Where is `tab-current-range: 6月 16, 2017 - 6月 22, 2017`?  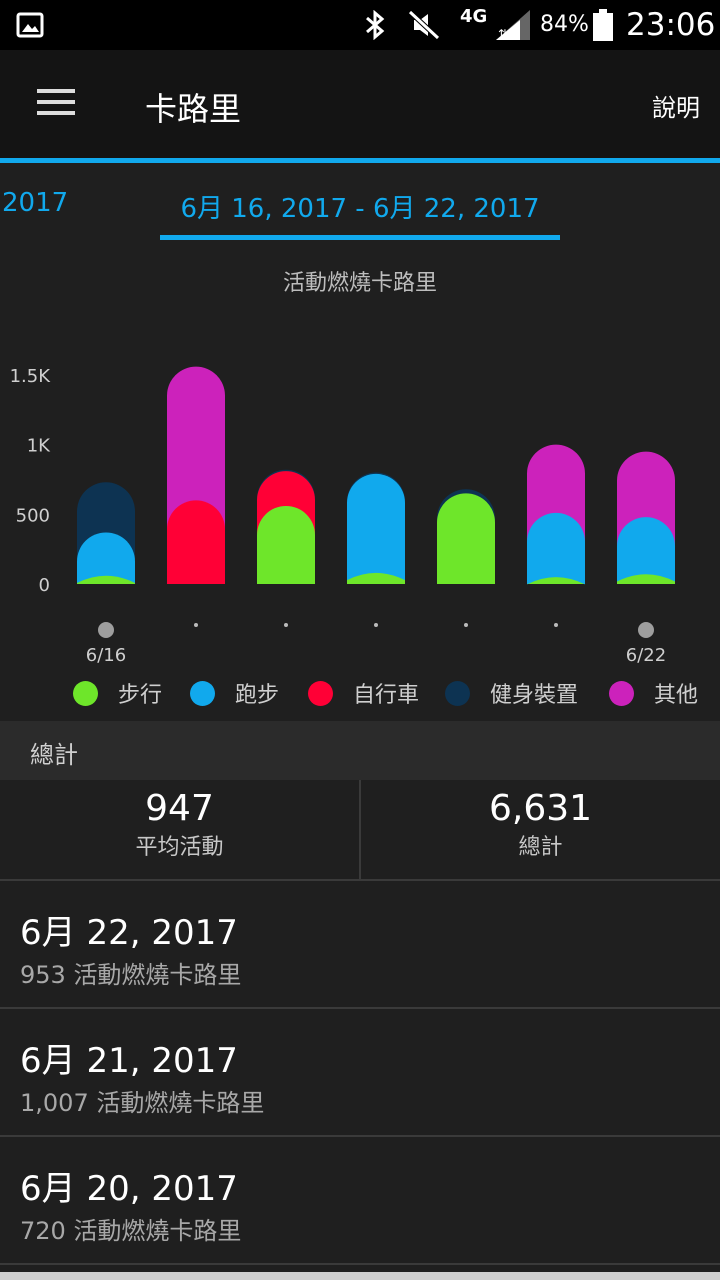
tab-current-range: 6月 16, 2017 - 6月 22, 2017 is located at coordinates (360, 206).